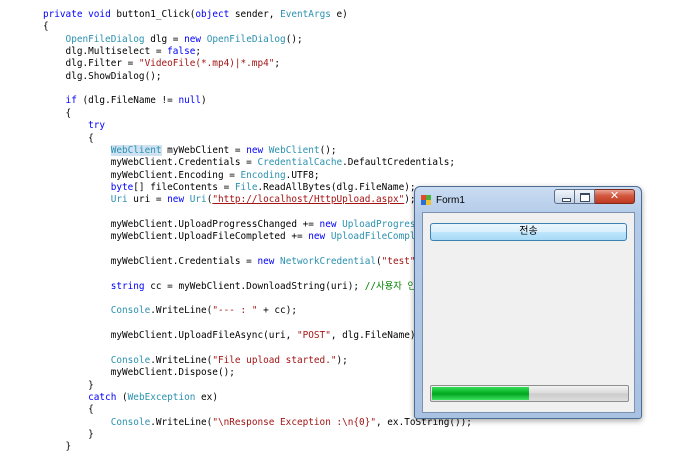 The image size is (683, 453). Describe the element at coordinates (313, 336) in the screenshot. I see `code-token: "POST"` at that location.